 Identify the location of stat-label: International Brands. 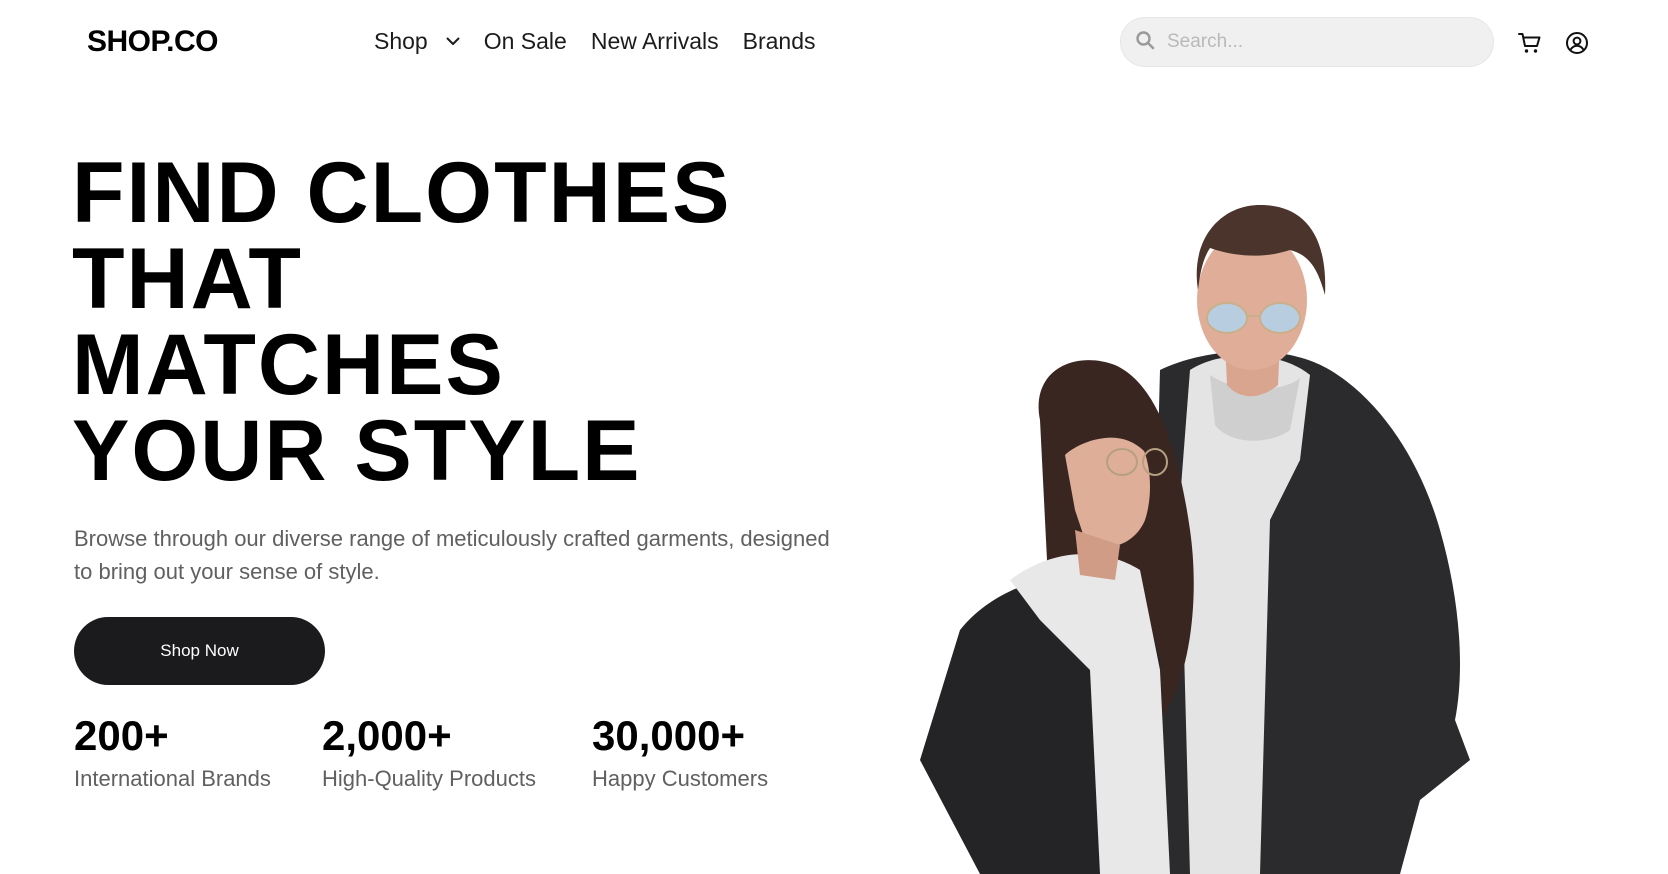
(172, 778).